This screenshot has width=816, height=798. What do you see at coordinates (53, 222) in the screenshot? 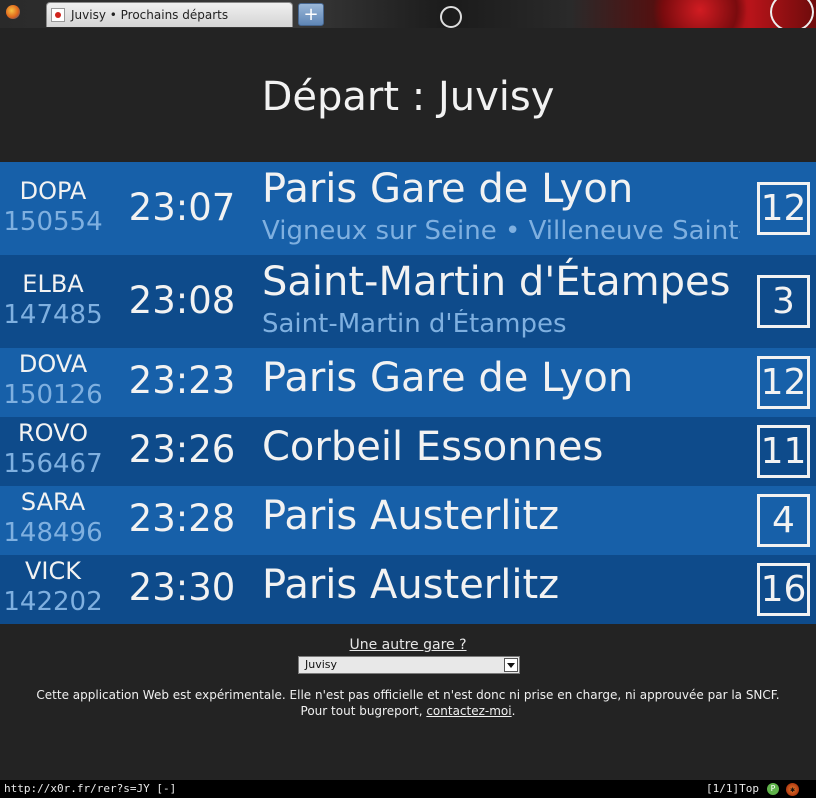
I see `train-number: 150554` at bounding box center [53, 222].